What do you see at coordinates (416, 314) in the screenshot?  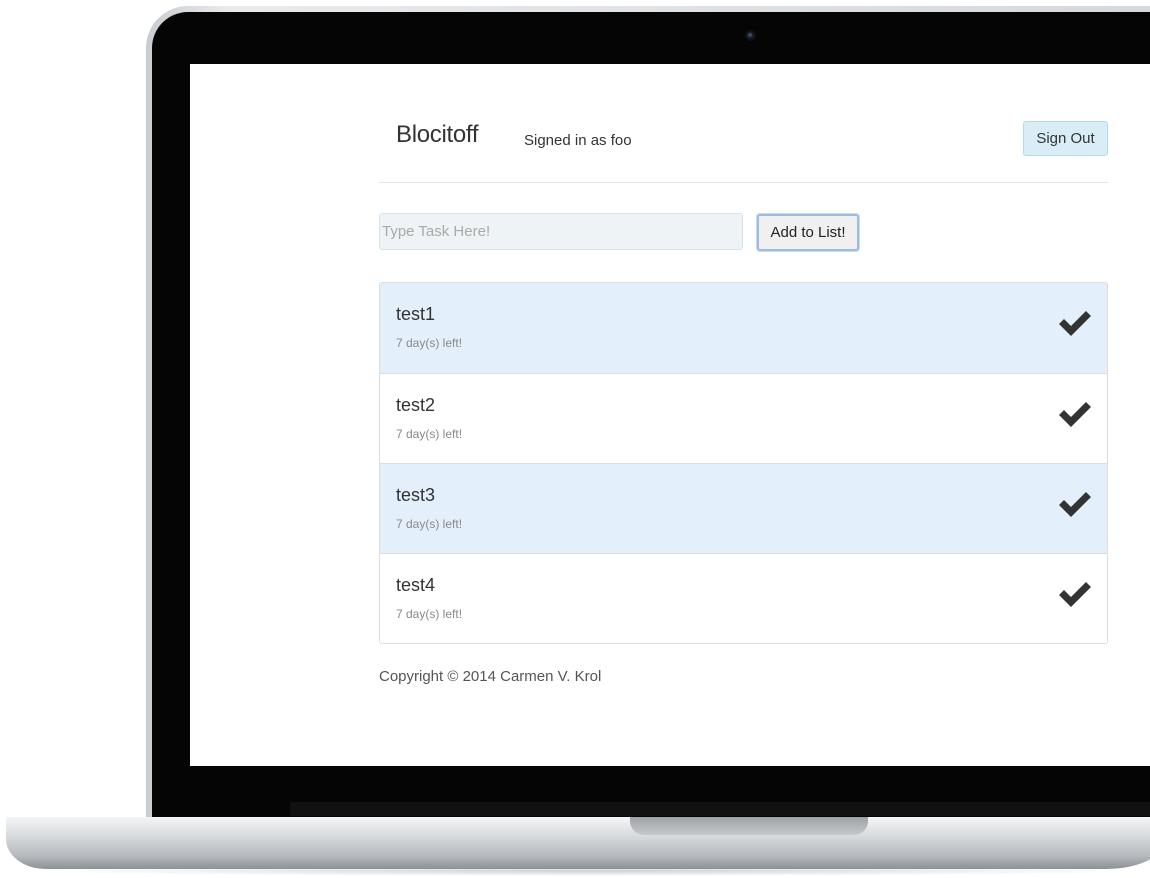 I see `task-name: test1` at bounding box center [416, 314].